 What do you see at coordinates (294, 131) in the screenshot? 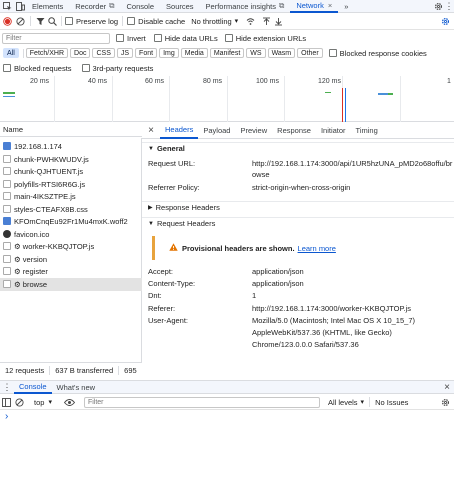
I see `tab-response: Response` at bounding box center [294, 131].